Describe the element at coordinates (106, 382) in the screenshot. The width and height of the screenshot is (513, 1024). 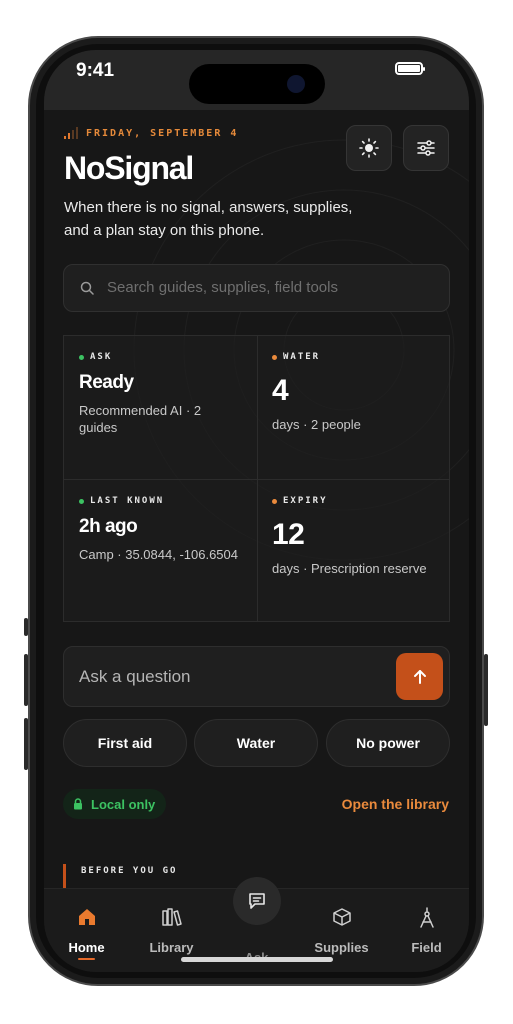
I see `card-value: Ready` at that location.